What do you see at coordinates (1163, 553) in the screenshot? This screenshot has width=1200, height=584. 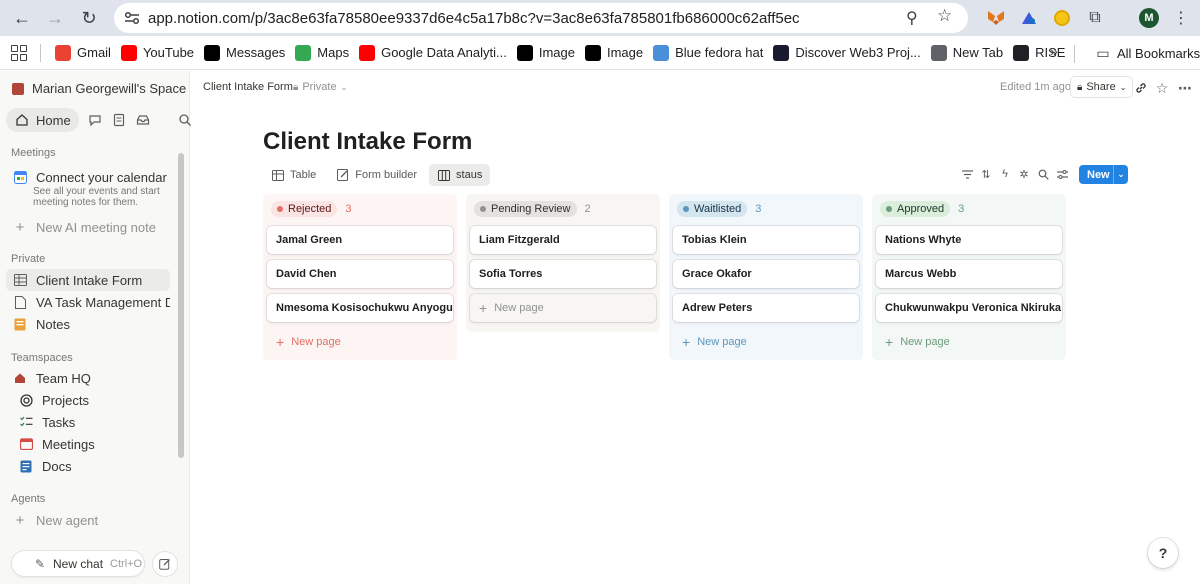 I see `help-button: ?` at bounding box center [1163, 553].